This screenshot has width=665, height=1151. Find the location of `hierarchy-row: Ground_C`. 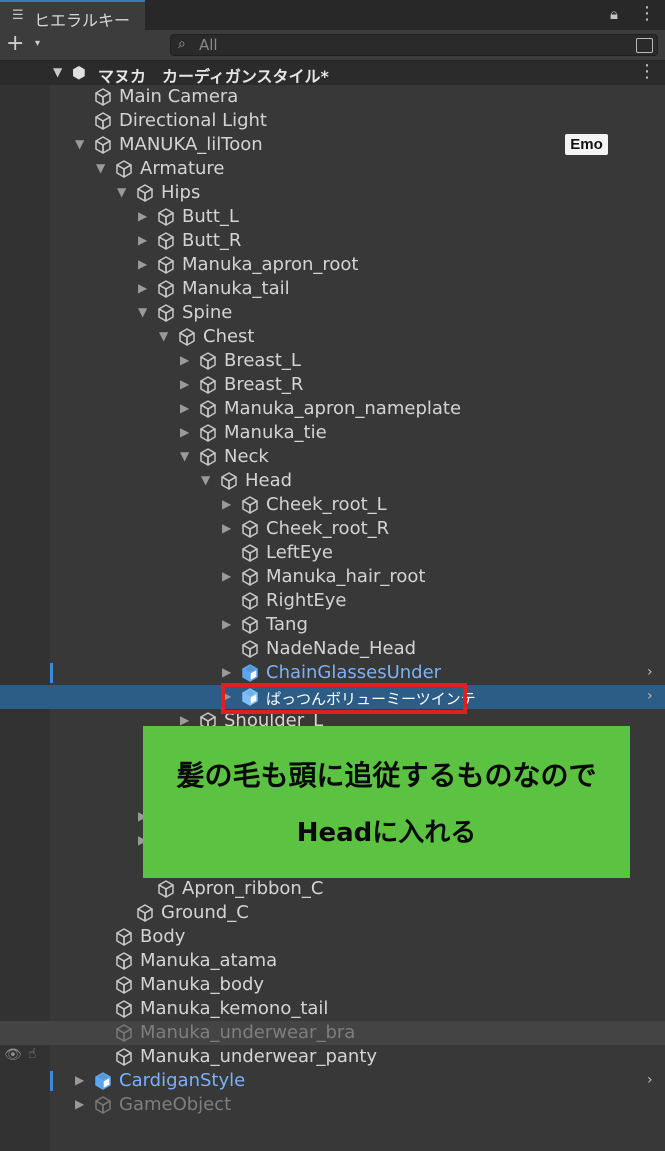

hierarchy-row: Ground_C is located at coordinates (332, 913).